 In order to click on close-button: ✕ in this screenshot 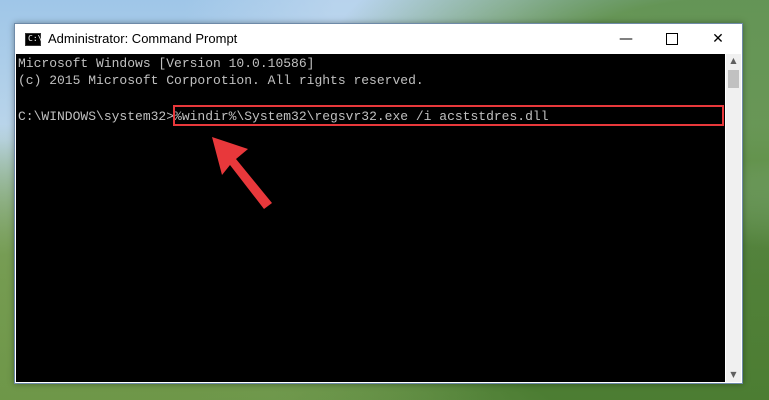, I will do `click(718, 39)`.